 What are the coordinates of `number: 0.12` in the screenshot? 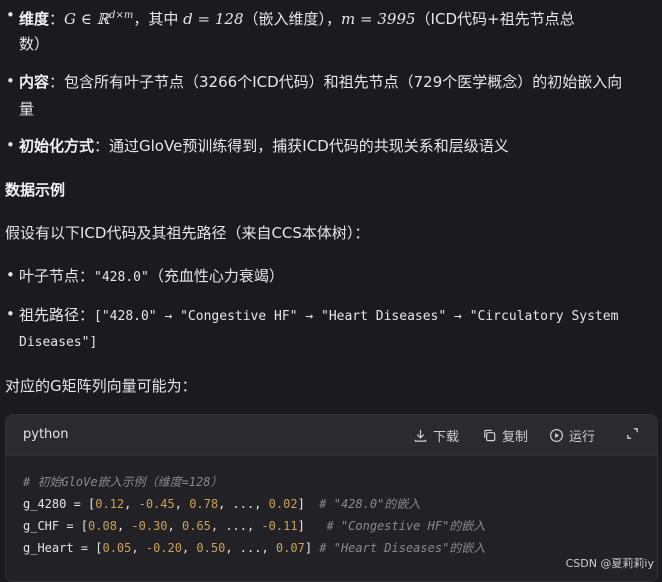 It's located at (110, 504).